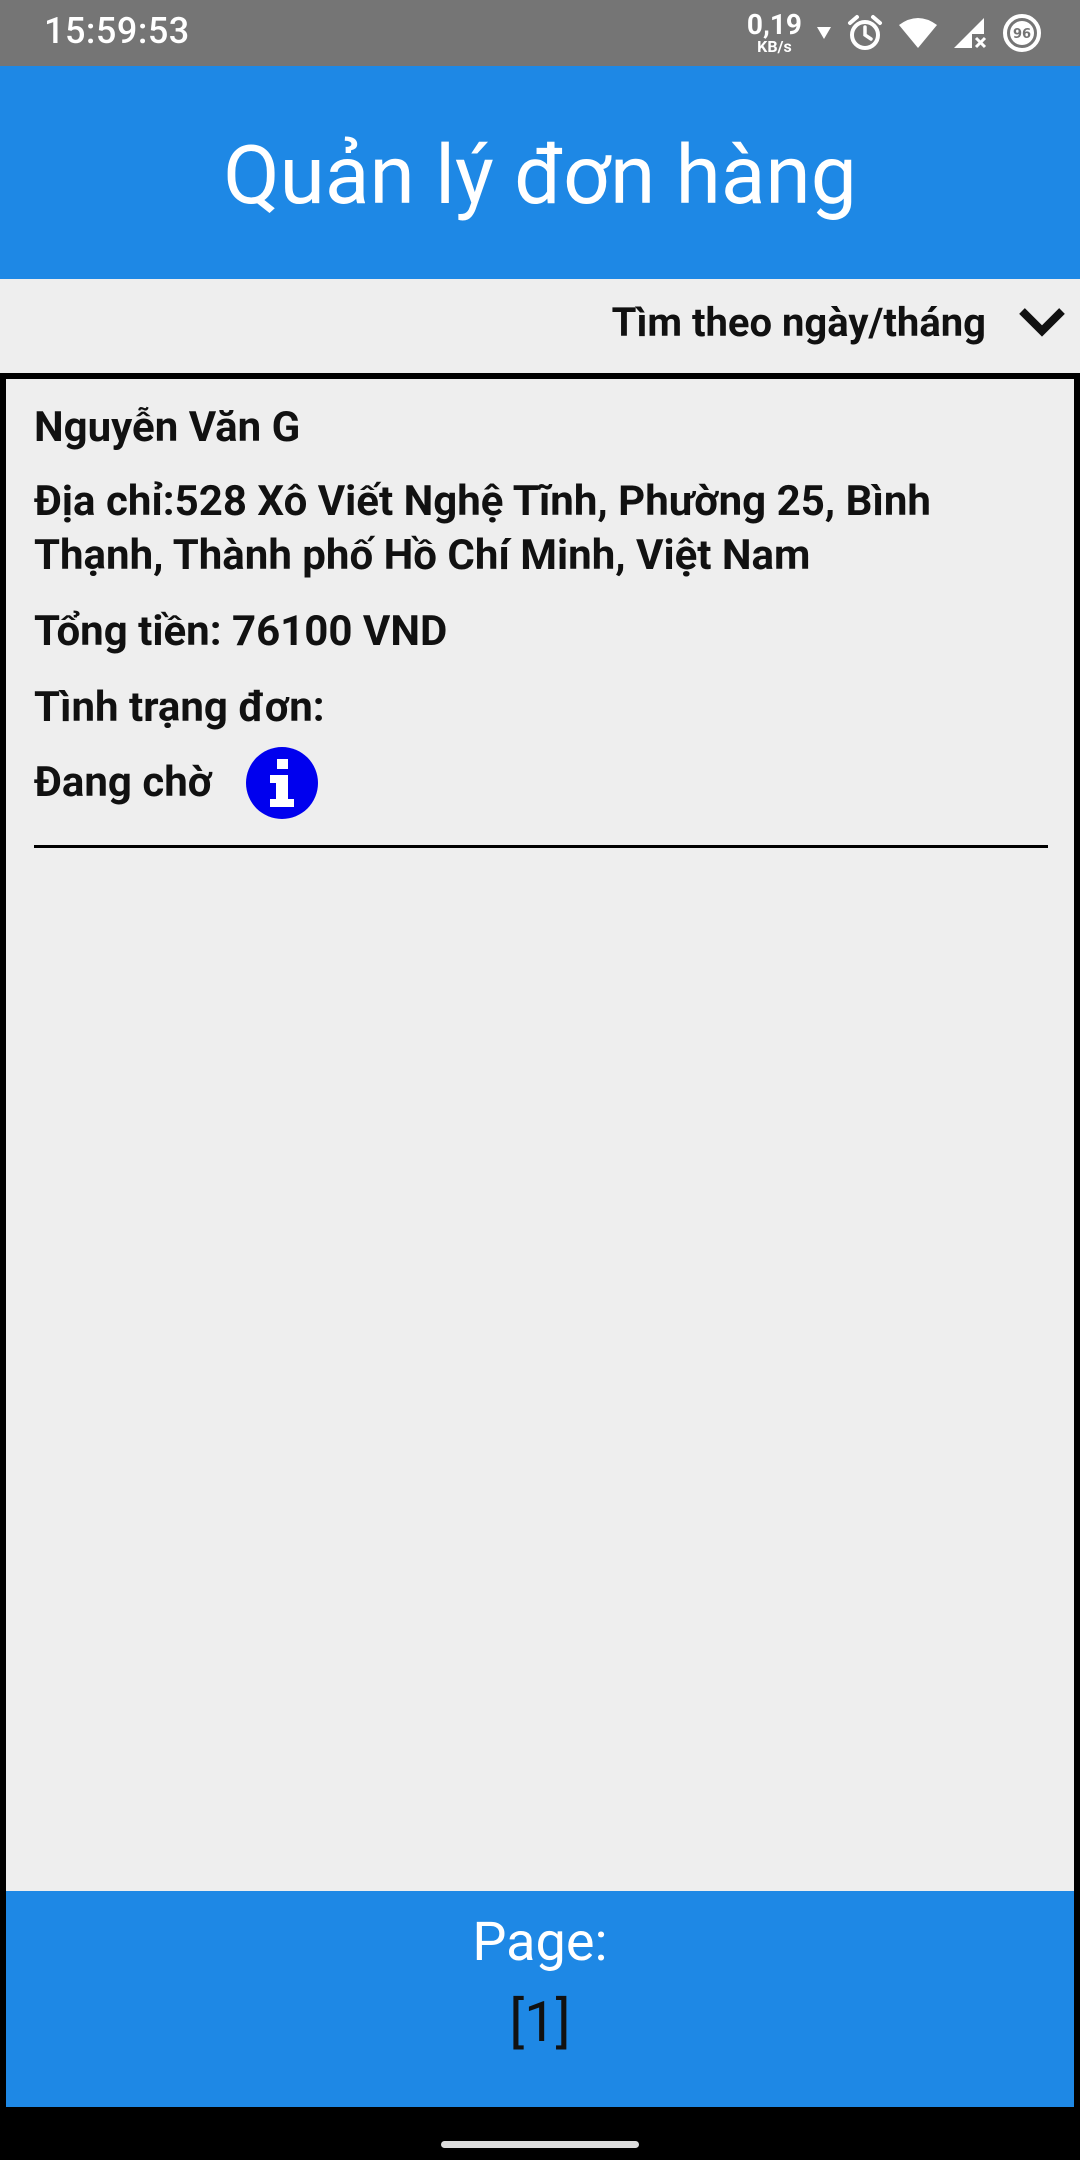 The image size is (1080, 2160). I want to click on home-gesture-handle, so click(540, 2144).